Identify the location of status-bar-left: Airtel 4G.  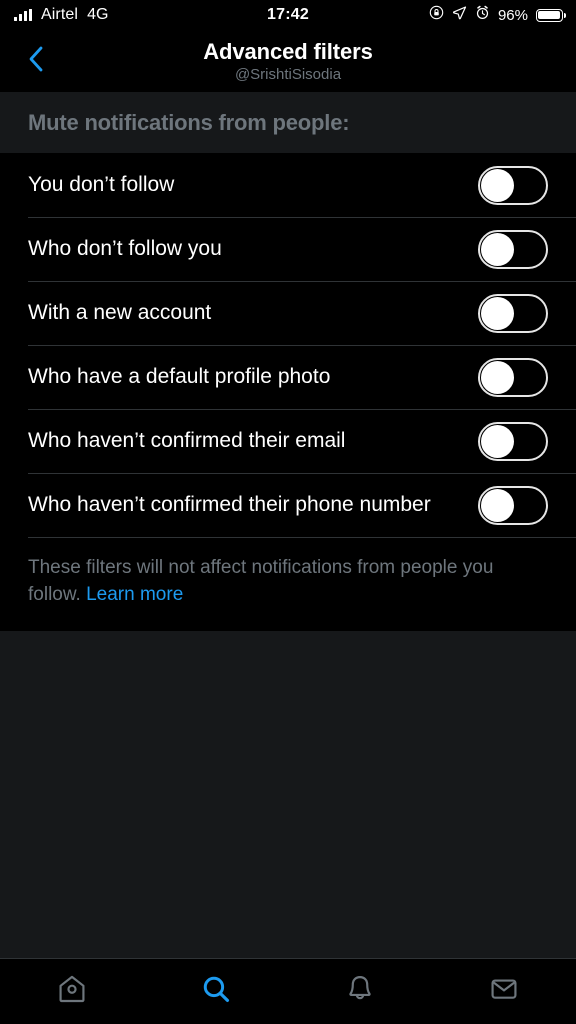
(61, 15).